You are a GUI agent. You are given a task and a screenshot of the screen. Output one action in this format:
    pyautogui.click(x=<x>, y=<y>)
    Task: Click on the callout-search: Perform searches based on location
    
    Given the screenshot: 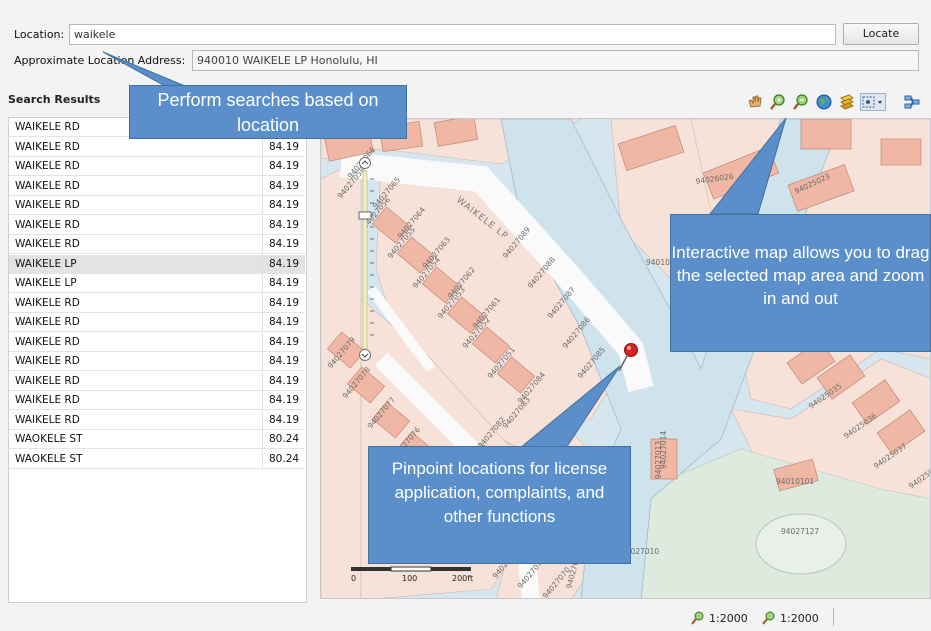 What is the action you would take?
    pyautogui.click(x=268, y=112)
    